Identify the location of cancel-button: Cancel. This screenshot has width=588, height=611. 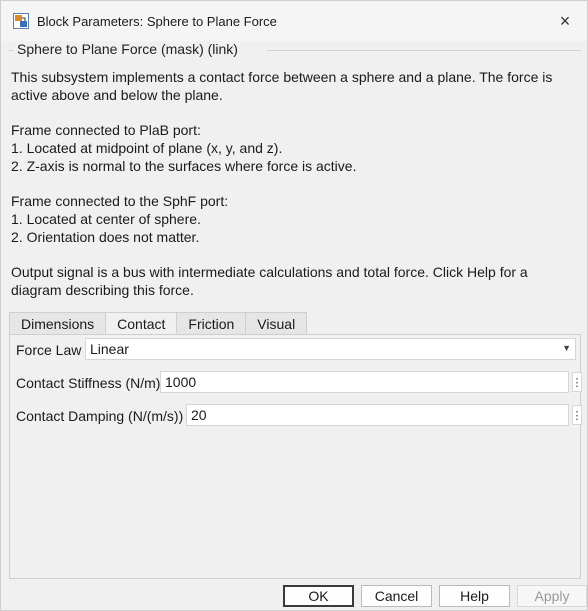
(396, 596).